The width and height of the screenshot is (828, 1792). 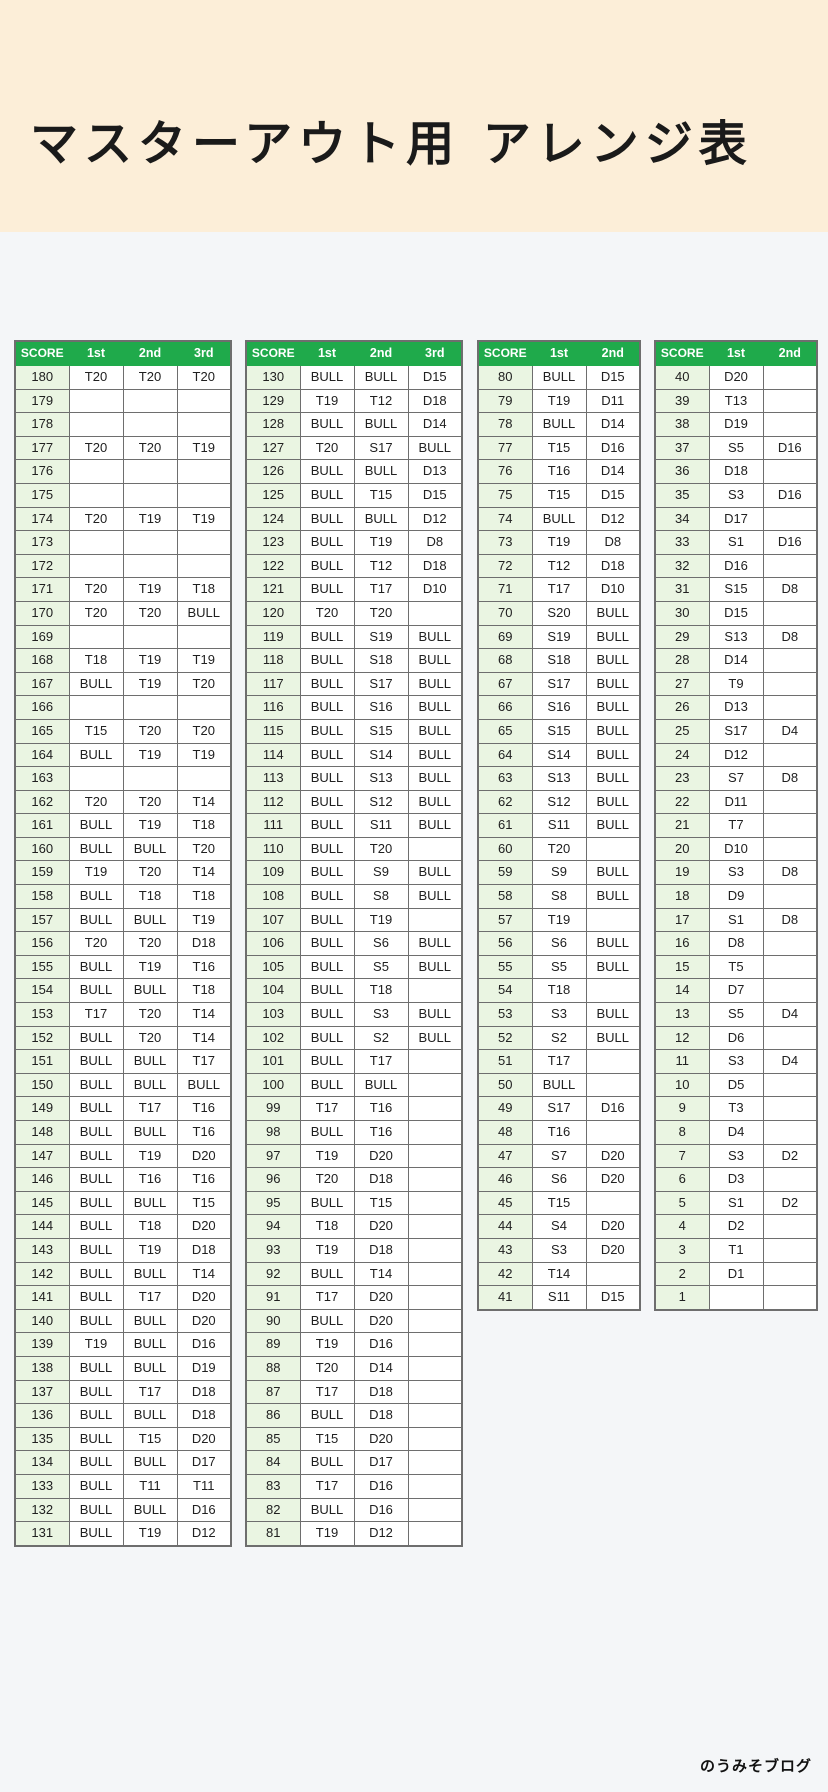 What do you see at coordinates (505, 613) in the screenshot?
I see `score-cell: 70` at bounding box center [505, 613].